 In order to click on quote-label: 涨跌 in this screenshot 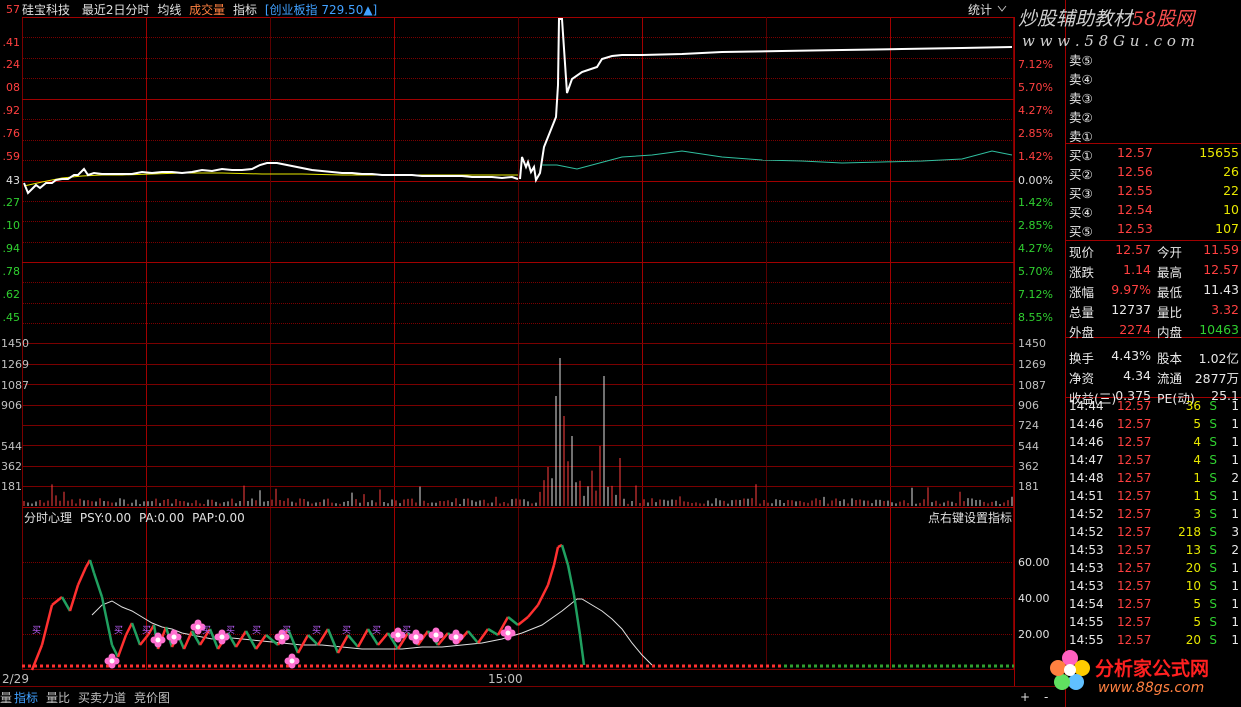, I will do `click(1082, 272)`.